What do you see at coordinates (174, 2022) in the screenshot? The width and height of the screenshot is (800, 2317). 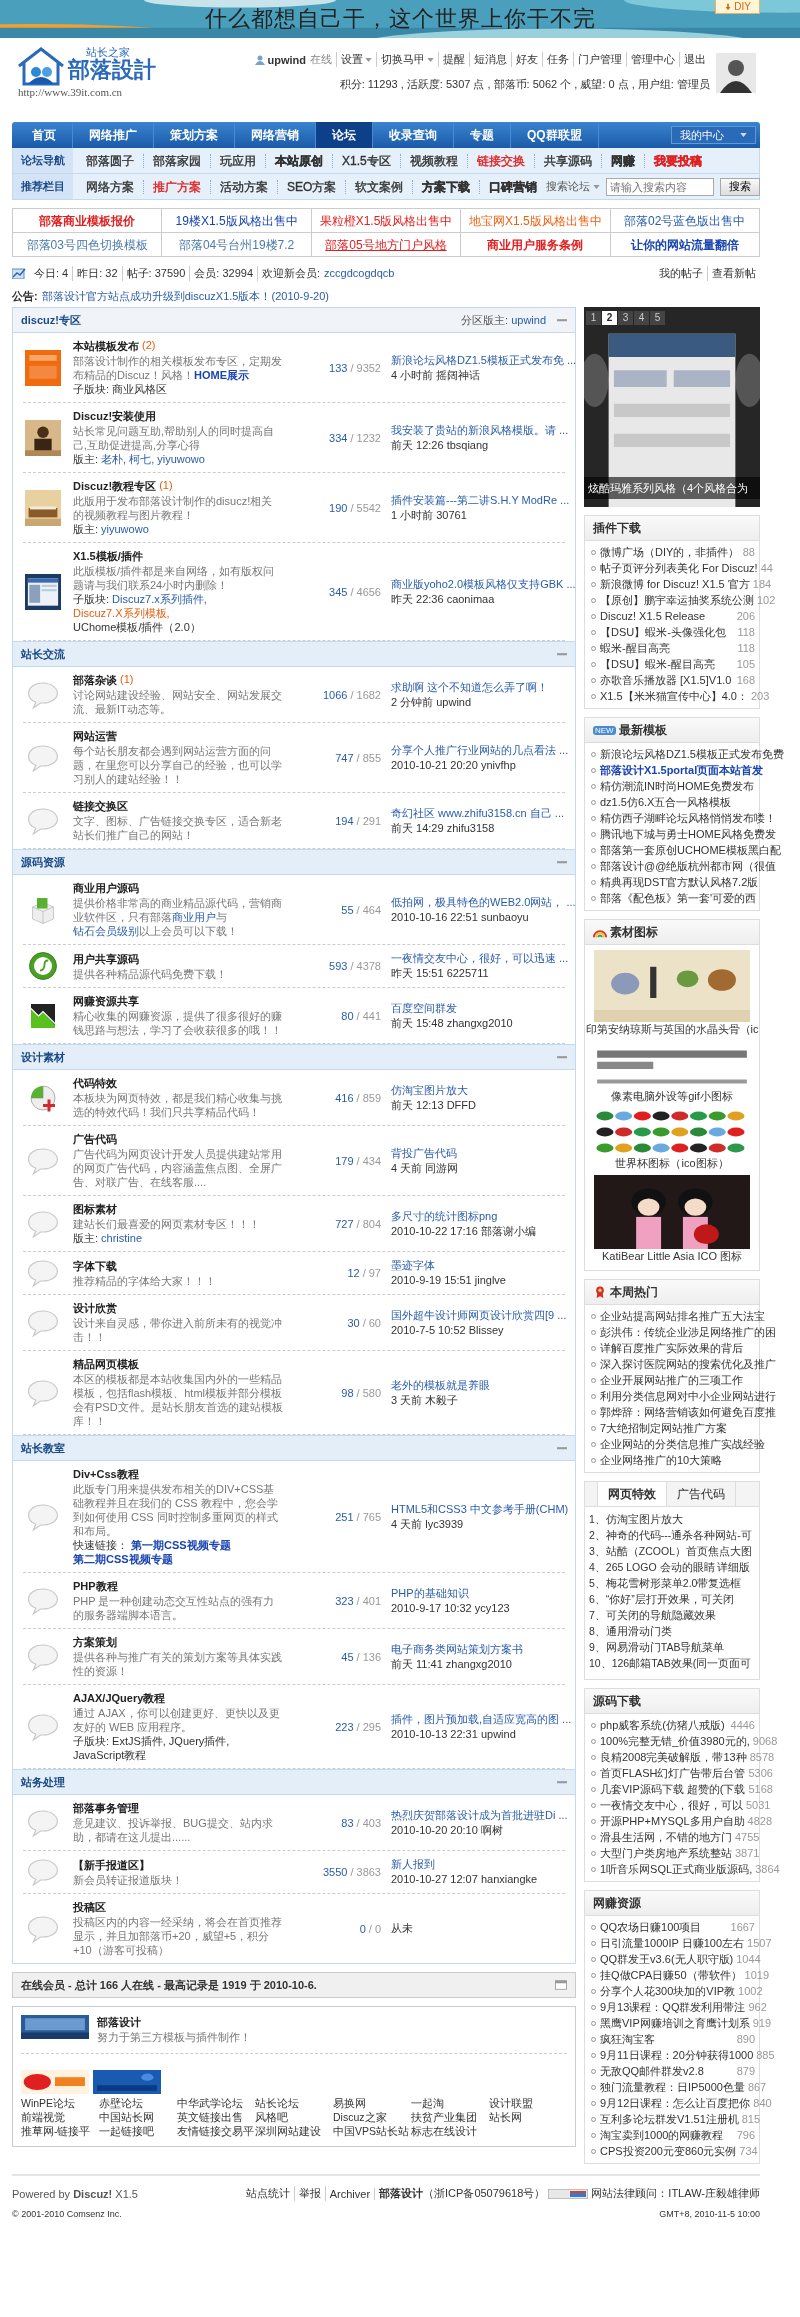 I see `site-name-link: 部落设计` at bounding box center [174, 2022].